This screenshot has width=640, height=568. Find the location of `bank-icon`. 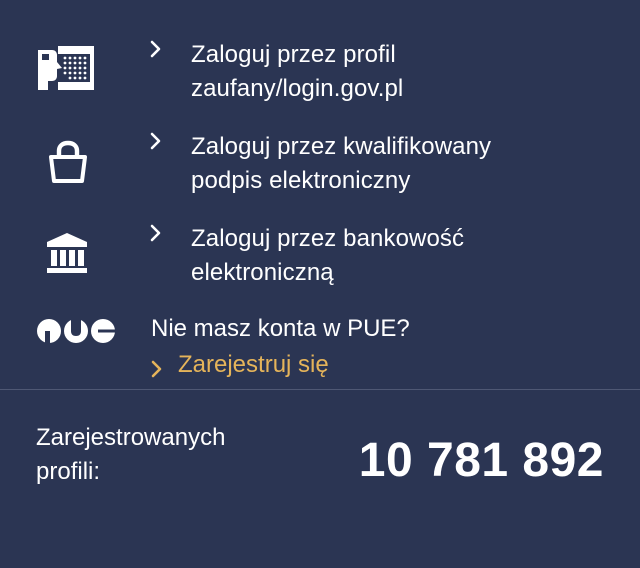

bank-icon is located at coordinates (67, 253).